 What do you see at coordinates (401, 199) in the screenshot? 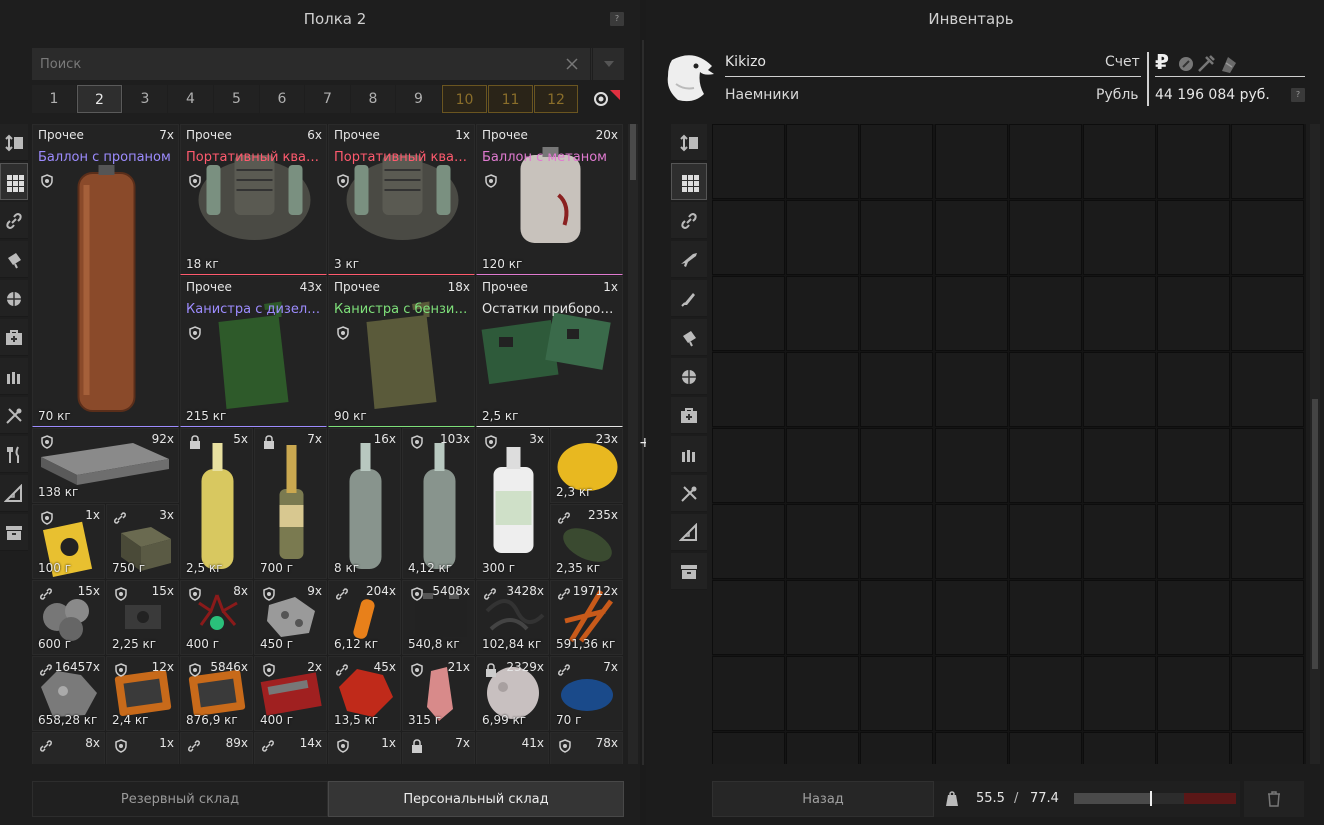
I see `stash-item: Прочее 1x Портативный квантовы... 3 кг` at bounding box center [401, 199].